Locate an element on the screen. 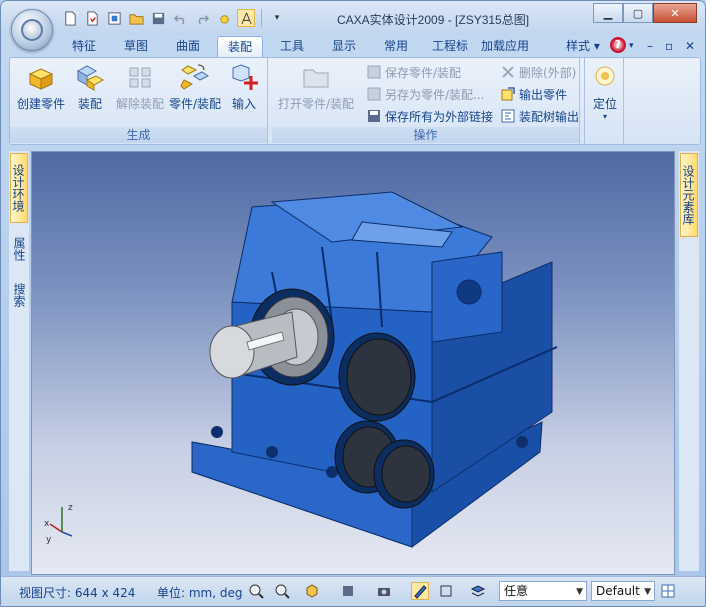 The height and width of the screenshot is (607, 706). customize-toolbar-icon: ▾ is located at coordinates (277, 18).